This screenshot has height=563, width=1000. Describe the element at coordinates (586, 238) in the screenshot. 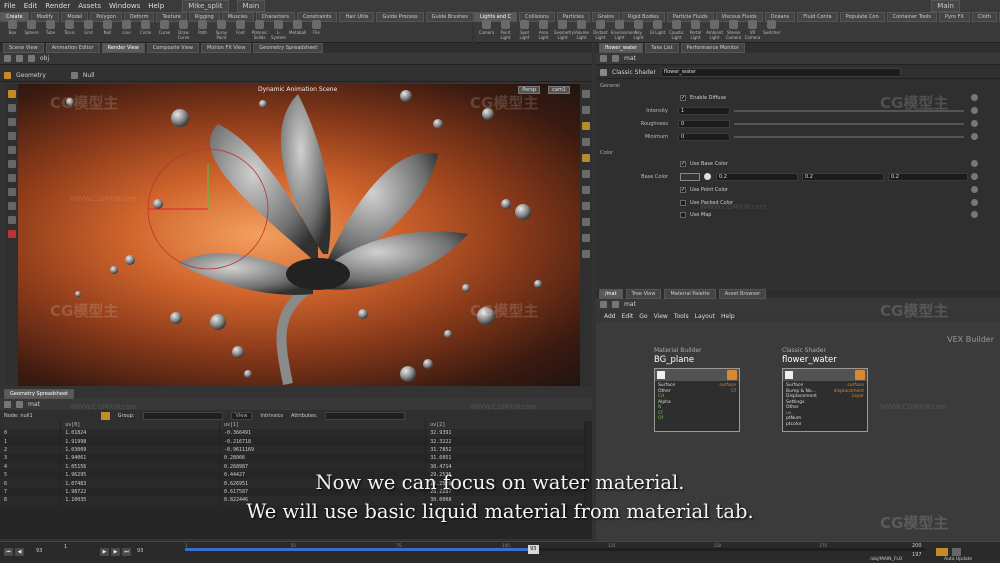

I see `grid-icon` at that location.